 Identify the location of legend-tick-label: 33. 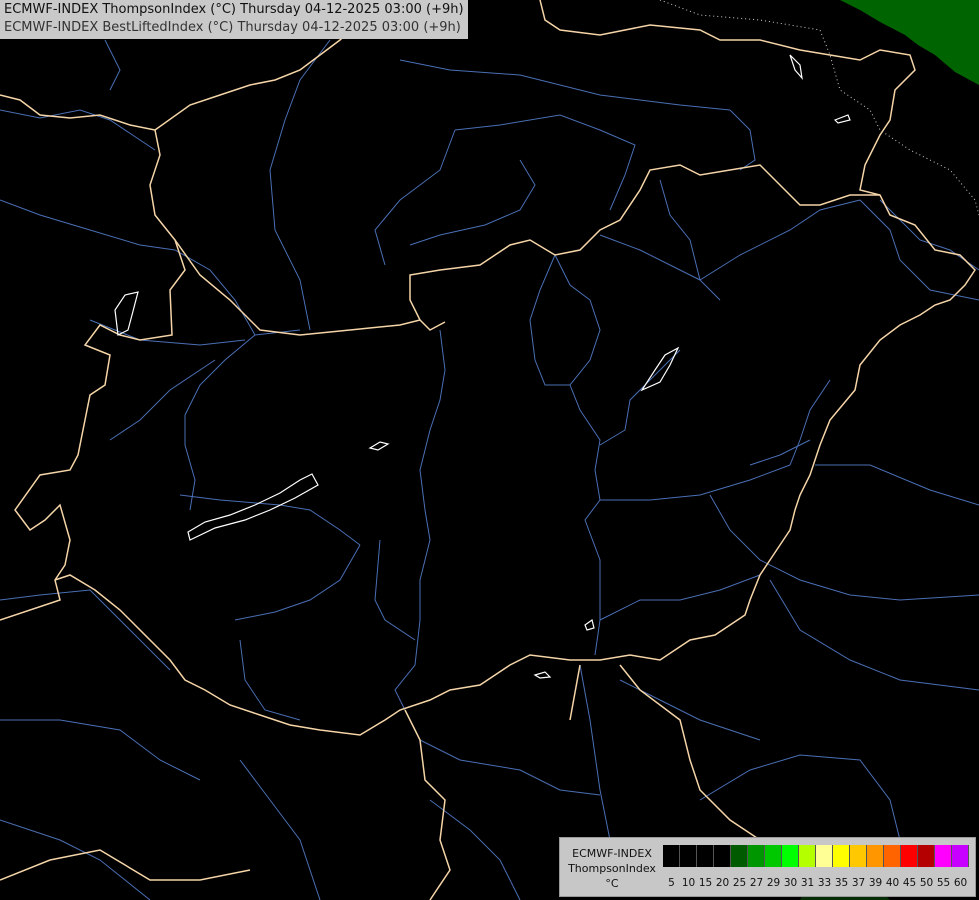
(824, 883).